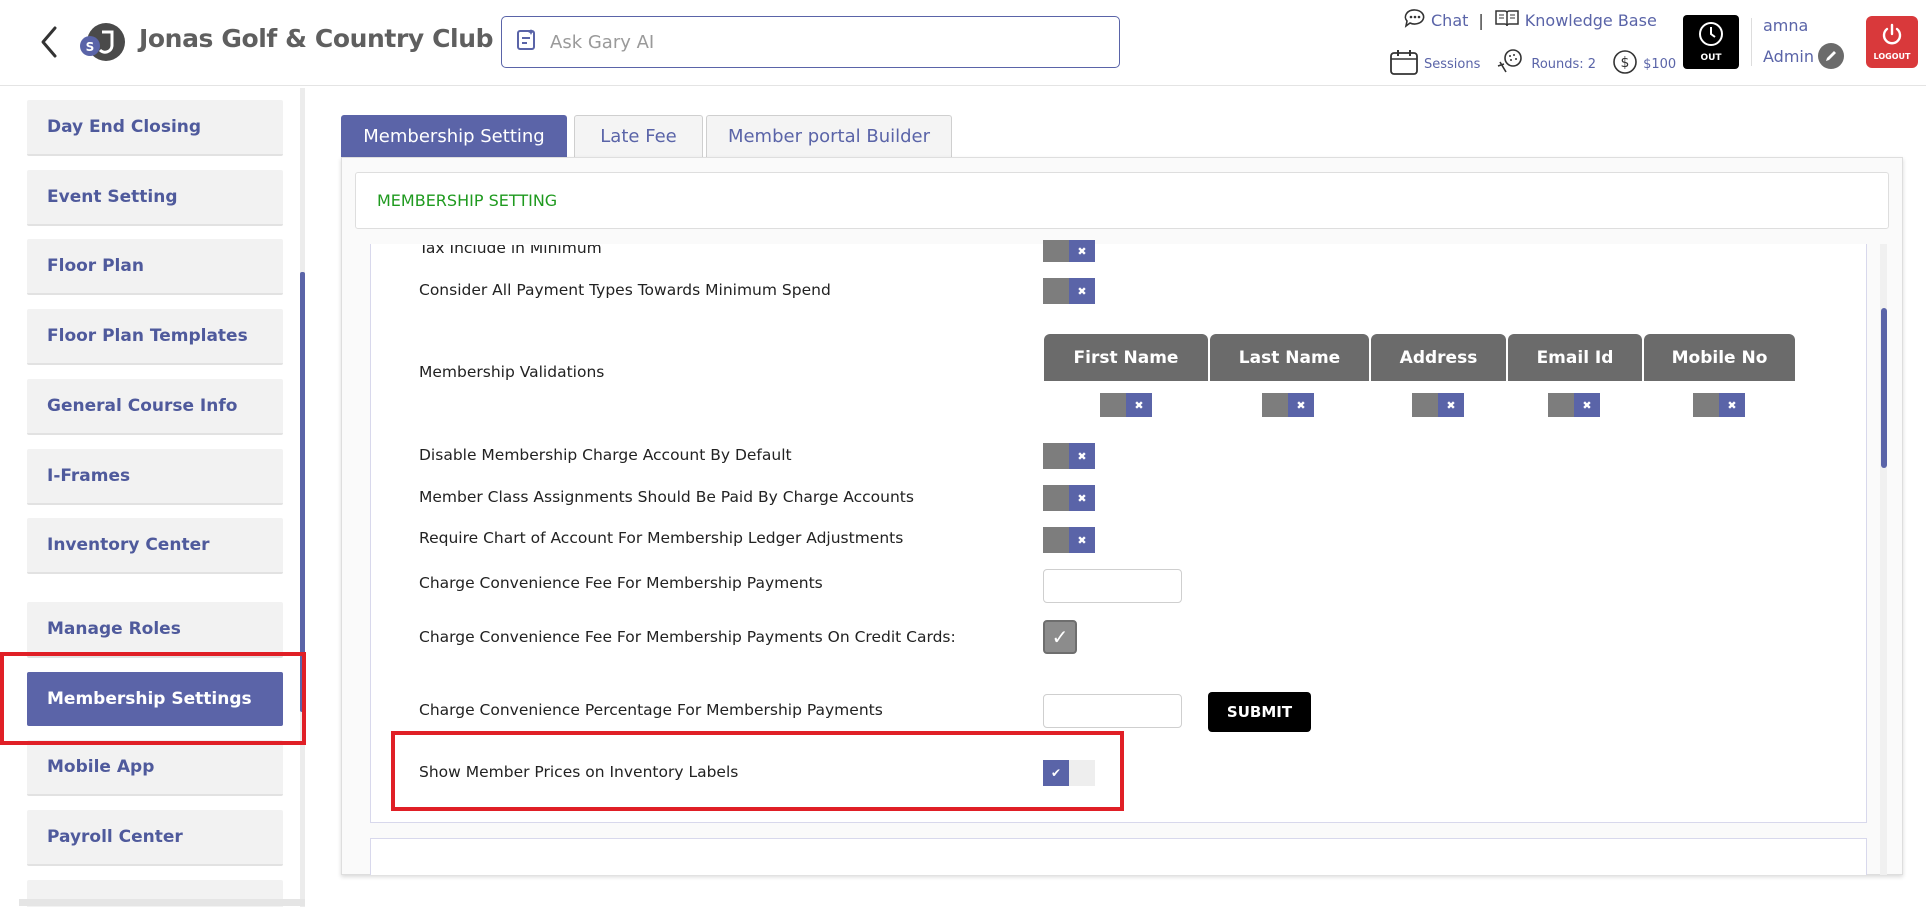 This screenshot has height=907, width=1926. I want to click on validation-header-first-name: First Name, so click(1126, 357).